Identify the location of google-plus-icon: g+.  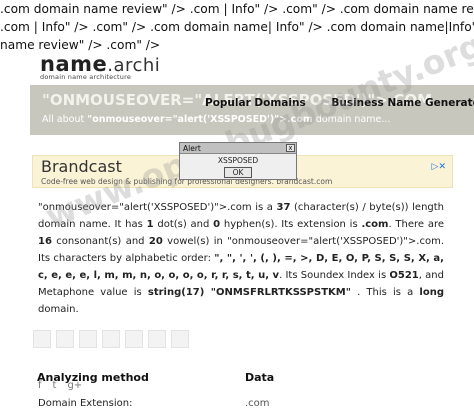
(74, 385).